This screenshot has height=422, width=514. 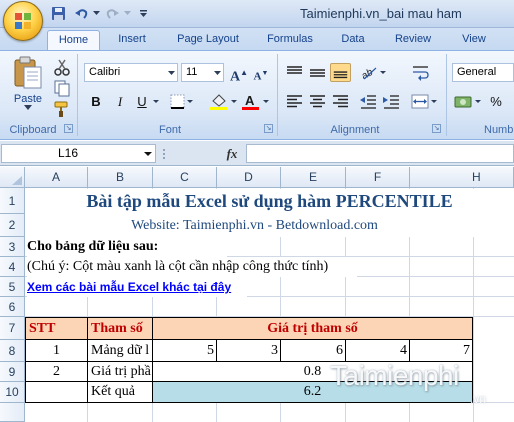 What do you see at coordinates (62, 67) in the screenshot?
I see `cut-icon` at bounding box center [62, 67].